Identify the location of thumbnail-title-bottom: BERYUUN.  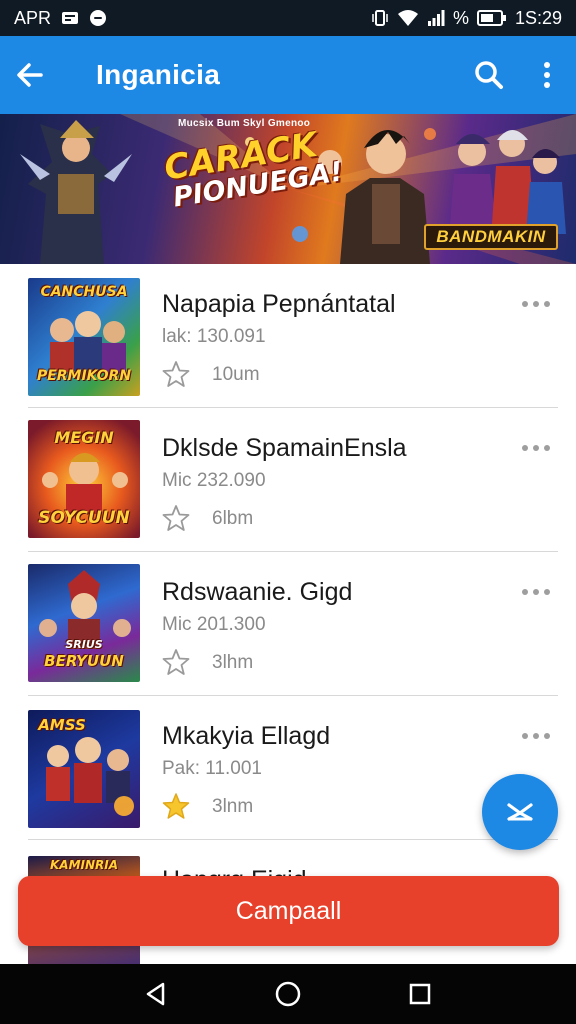
(84, 661).